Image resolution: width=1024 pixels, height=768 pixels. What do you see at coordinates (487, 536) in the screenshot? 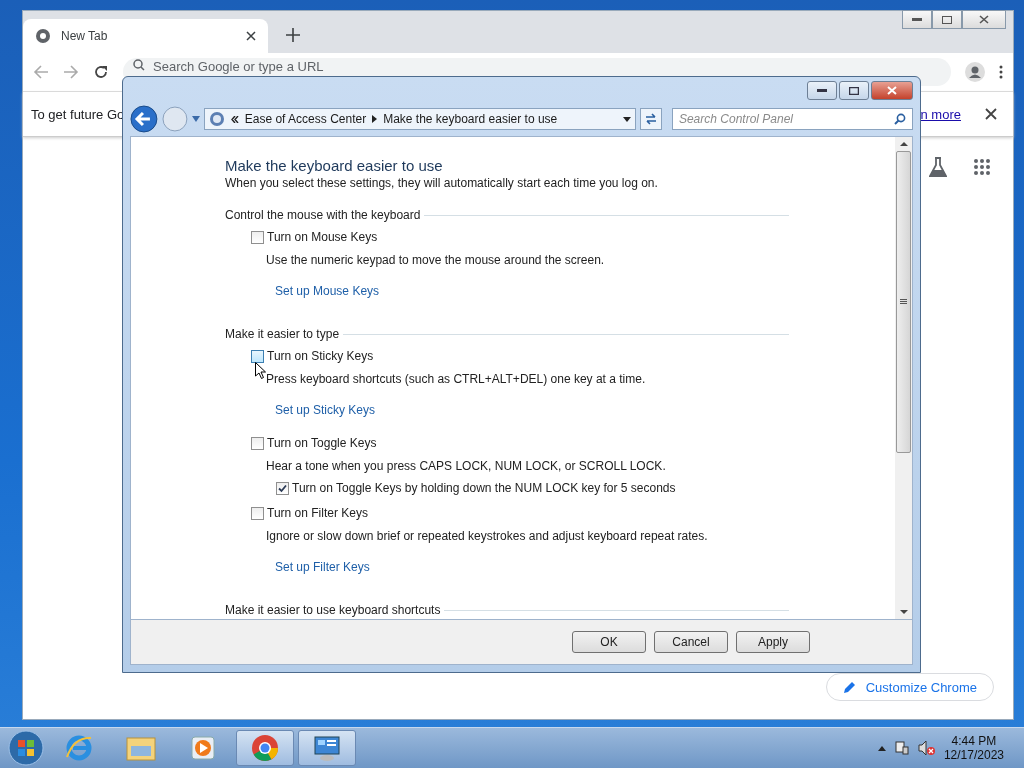
I see `description: Ignore or slow down brief or repeated keystrokes and adjust keyboard repeat rates.` at bounding box center [487, 536].